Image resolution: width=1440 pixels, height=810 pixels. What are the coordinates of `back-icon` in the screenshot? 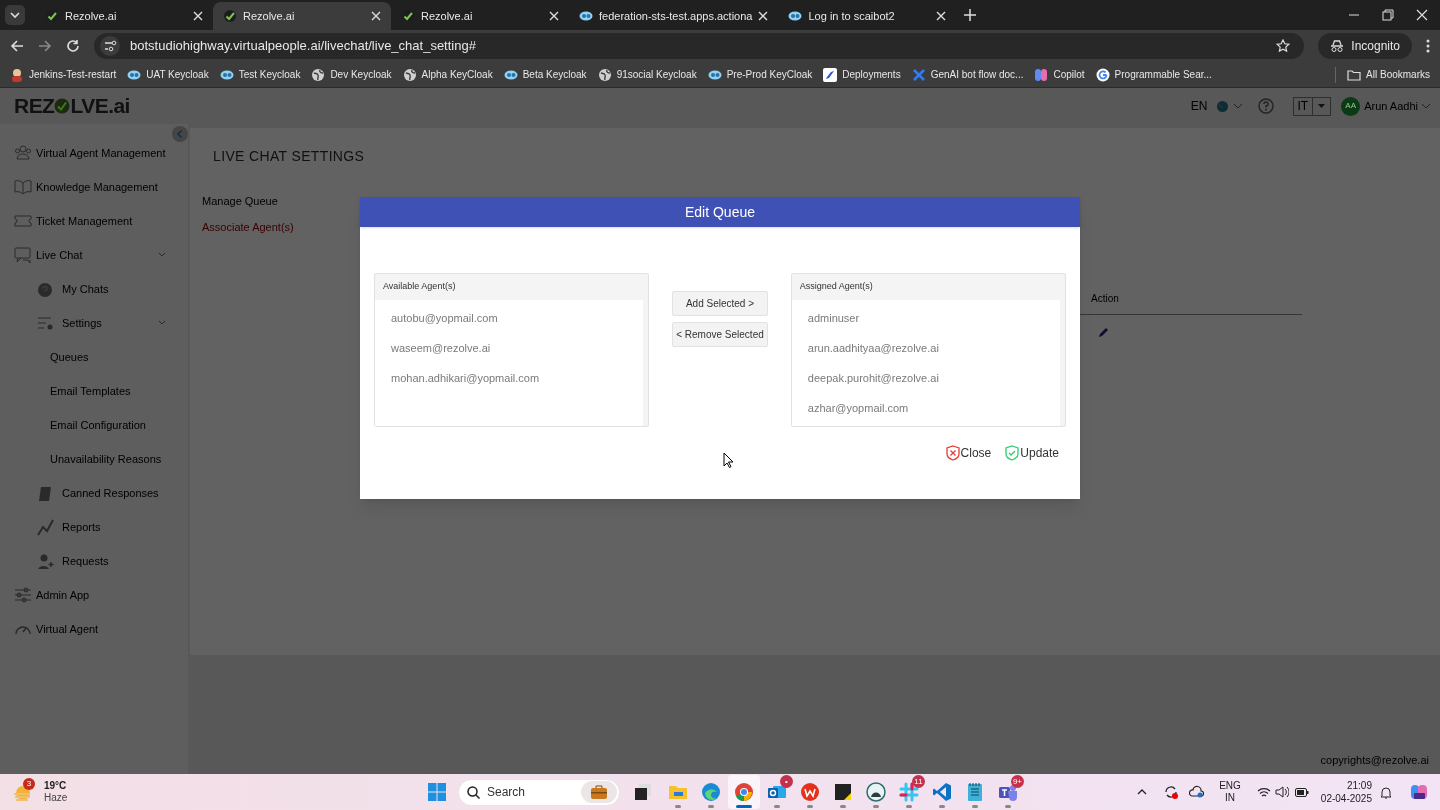 It's located at (17, 46).